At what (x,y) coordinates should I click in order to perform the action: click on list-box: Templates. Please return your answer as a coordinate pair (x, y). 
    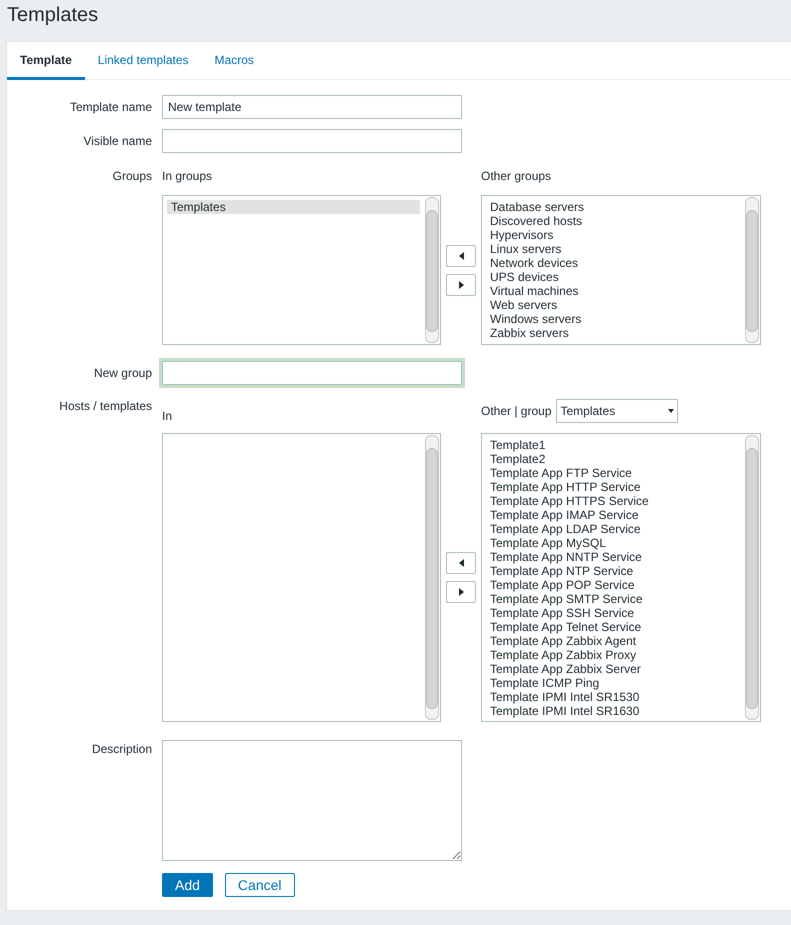
    Looking at the image, I should click on (301, 270).